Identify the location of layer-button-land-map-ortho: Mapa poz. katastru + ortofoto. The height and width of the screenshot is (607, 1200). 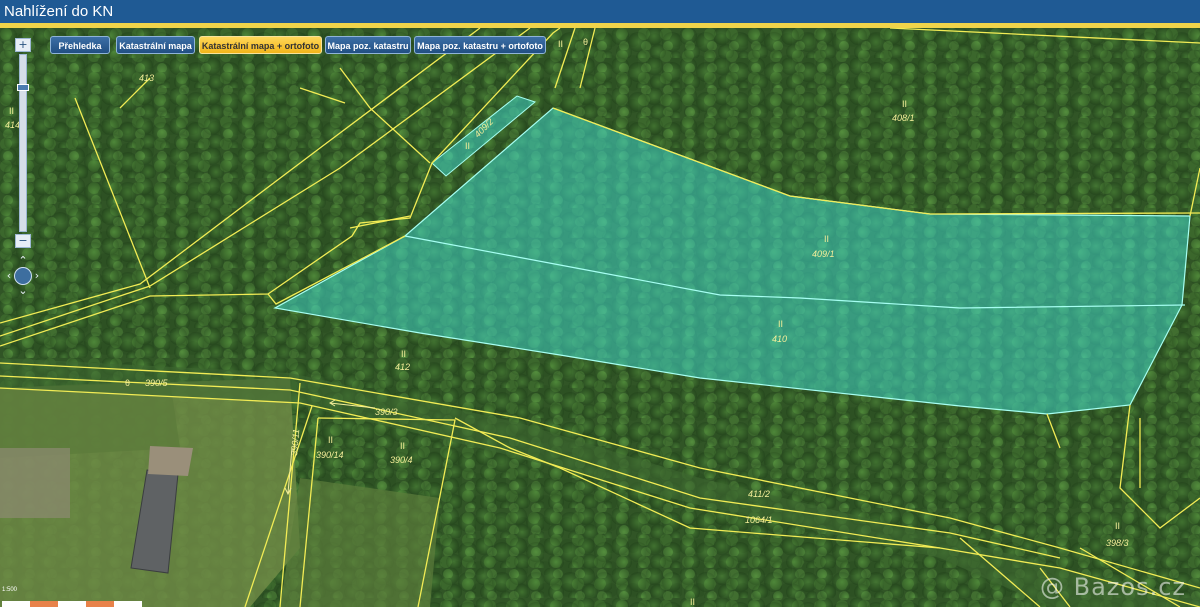
(480, 45).